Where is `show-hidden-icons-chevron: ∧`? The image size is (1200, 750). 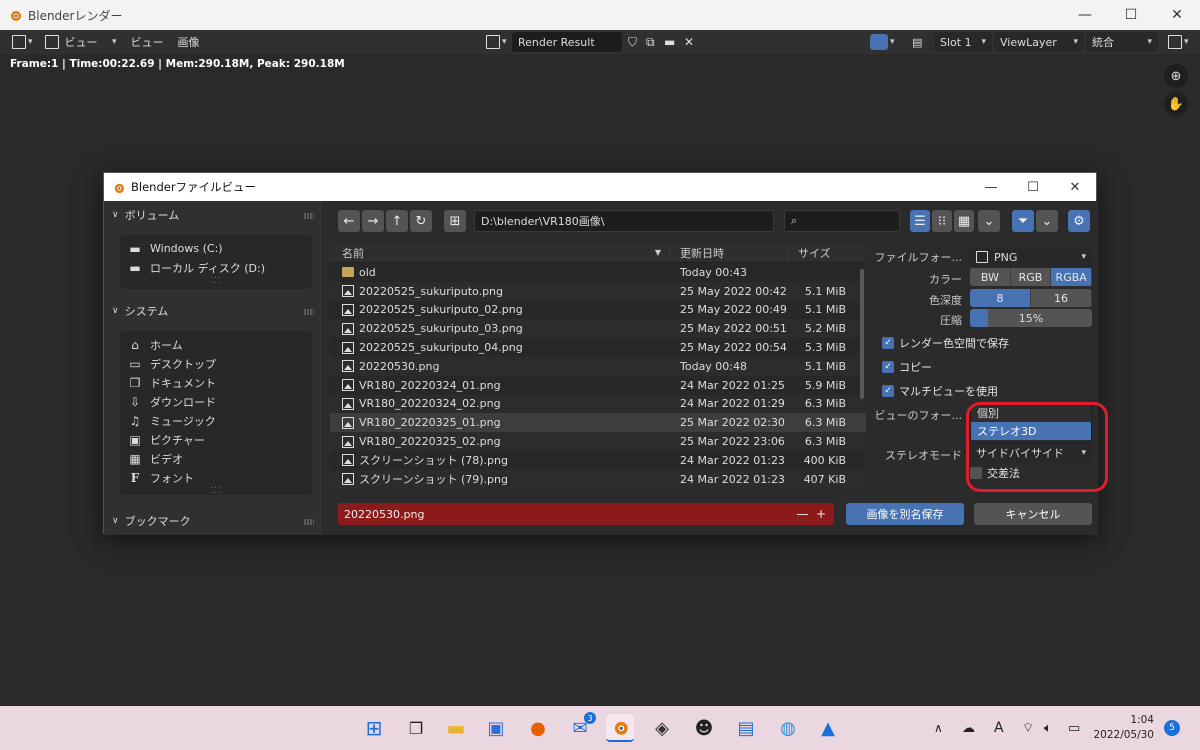
show-hidden-icons-chevron: ∧ is located at coordinates (938, 728).